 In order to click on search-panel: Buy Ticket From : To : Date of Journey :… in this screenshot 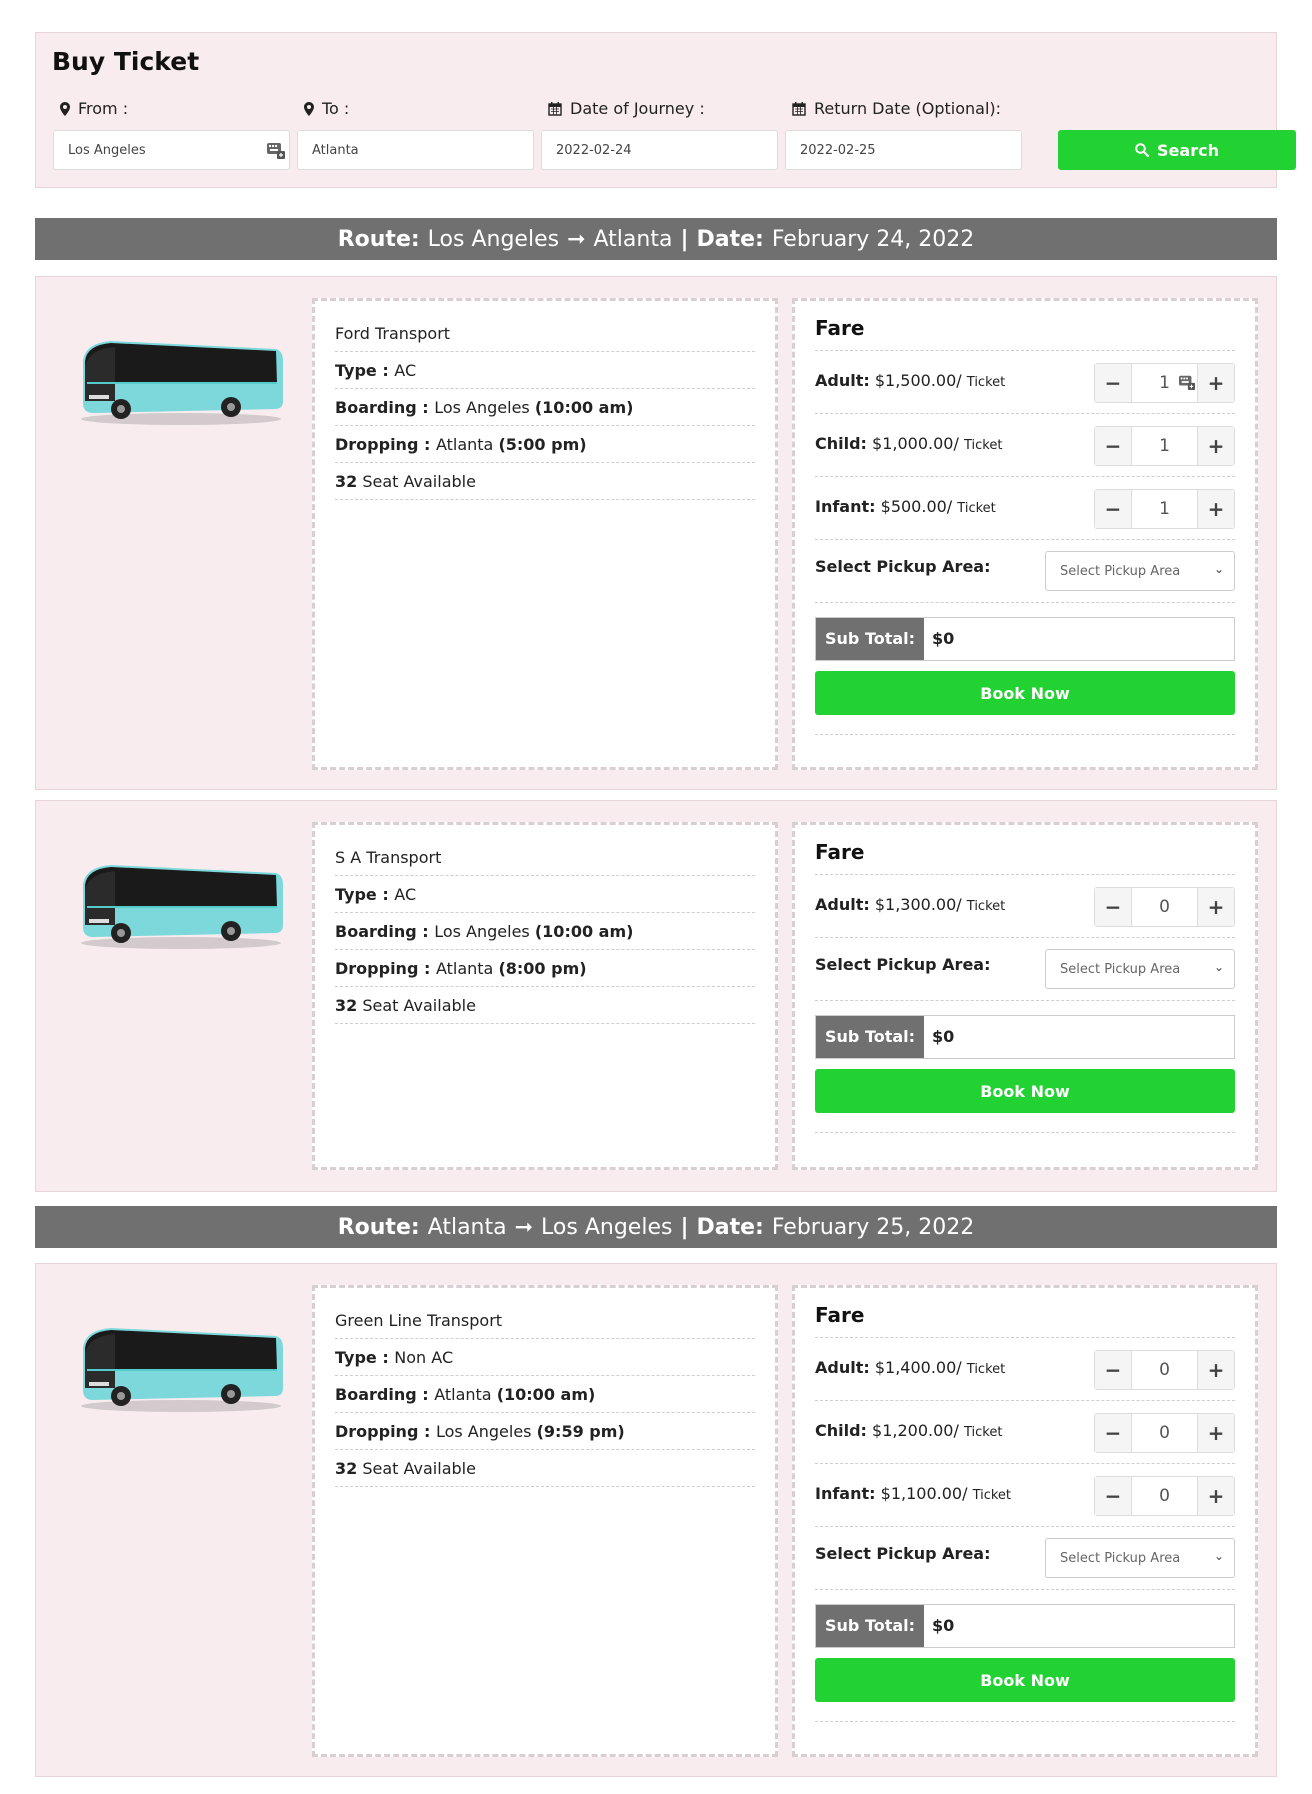, I will do `click(665, 110)`.